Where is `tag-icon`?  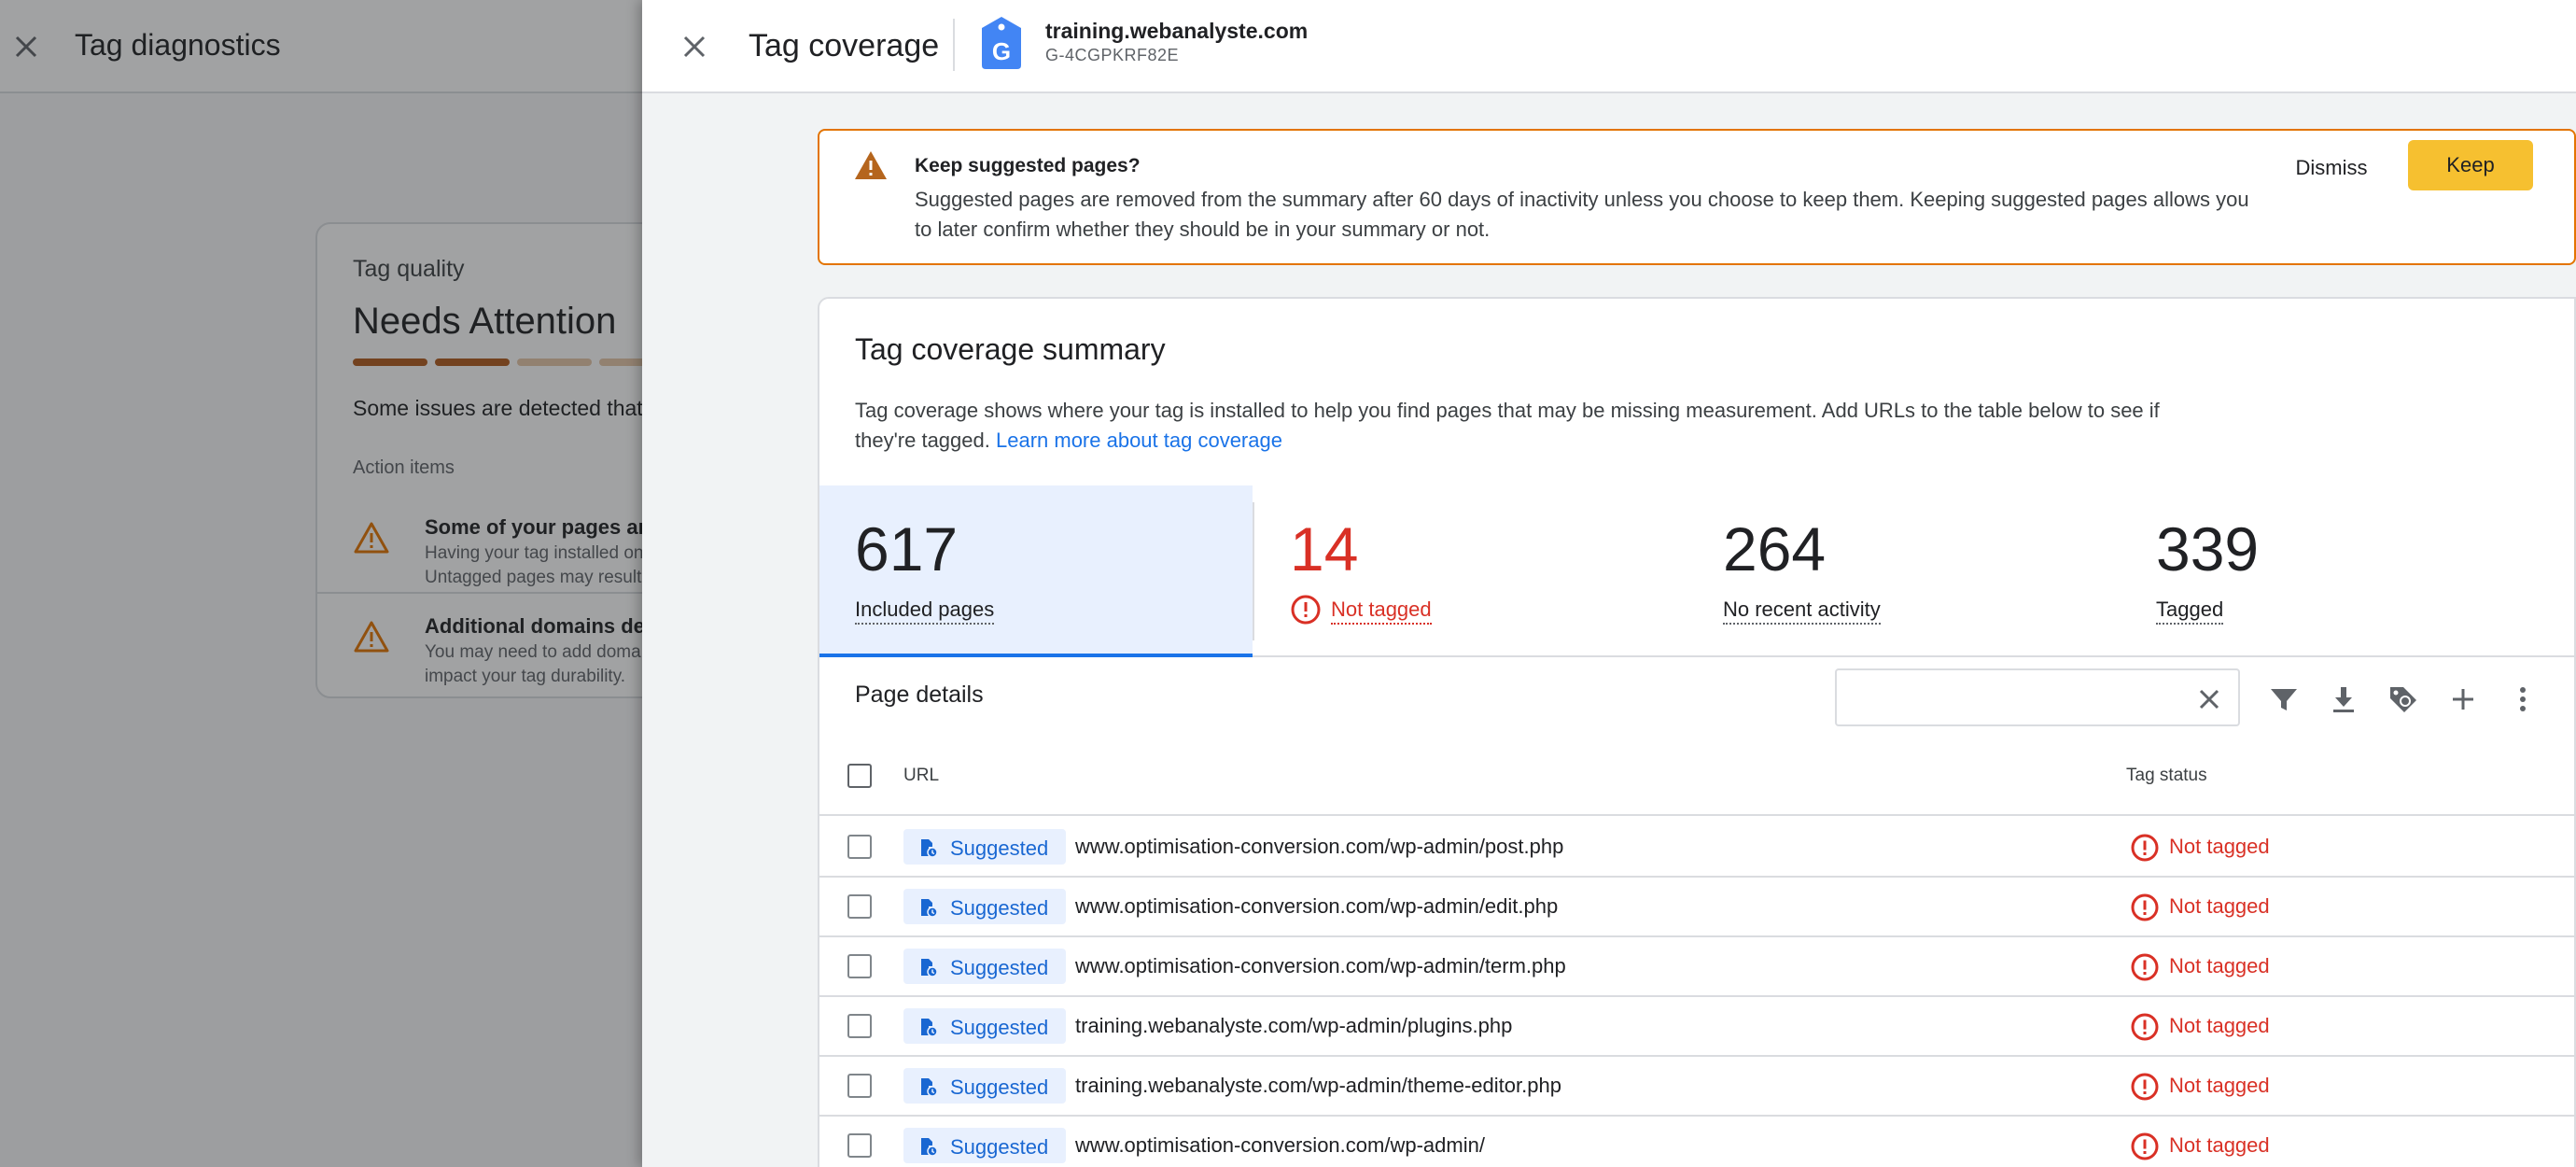 tag-icon is located at coordinates (2403, 699).